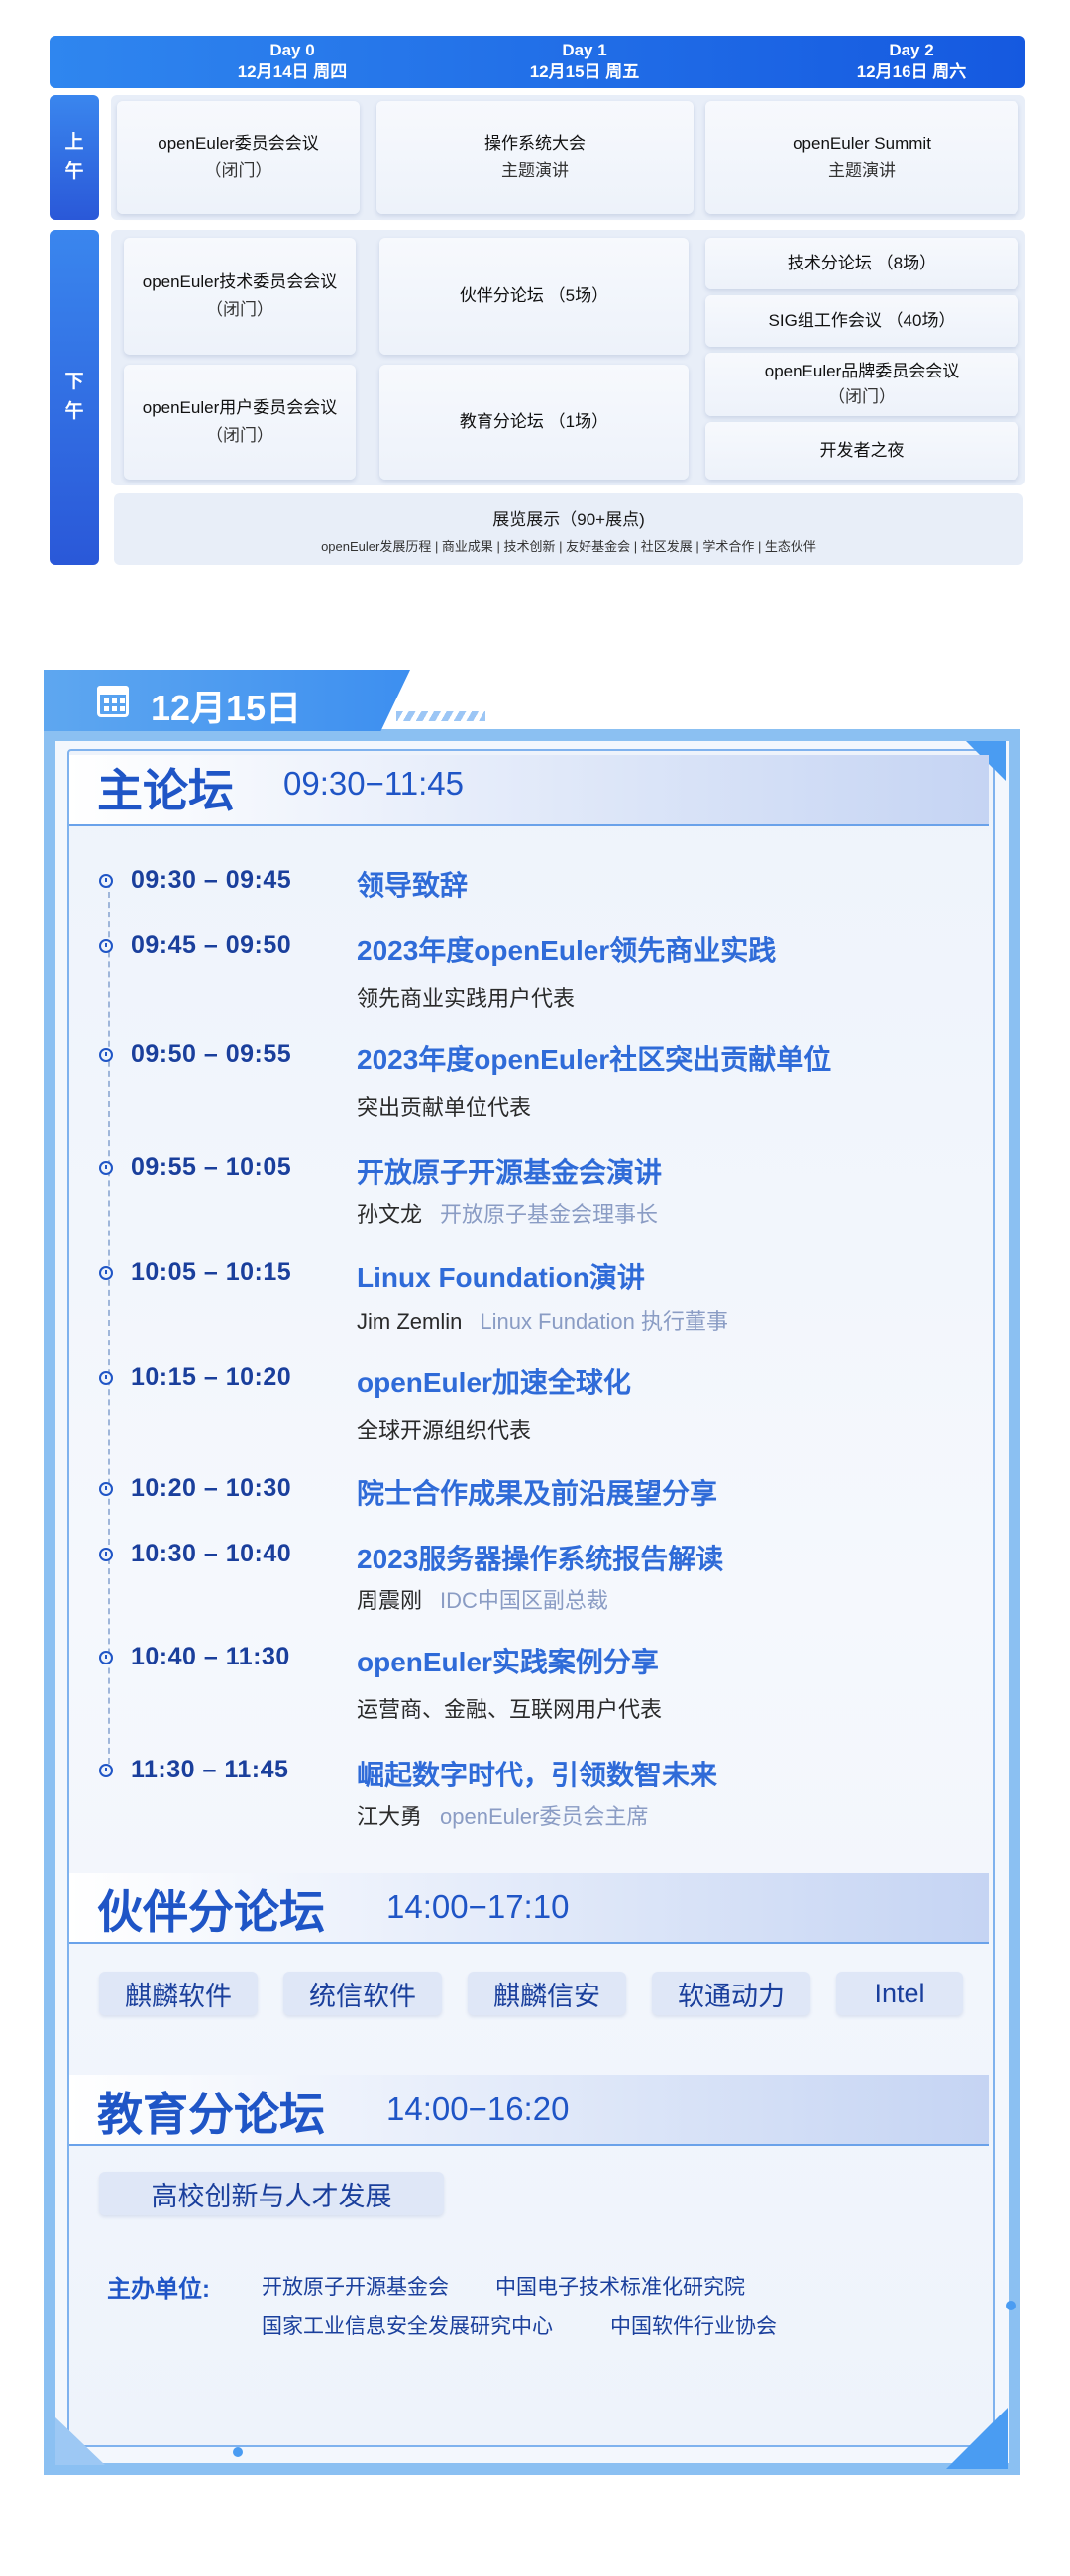 The width and height of the screenshot is (1070, 2576). I want to click on agenda-speaker: 运营商、金融、互联网用户代表, so click(509, 1708).